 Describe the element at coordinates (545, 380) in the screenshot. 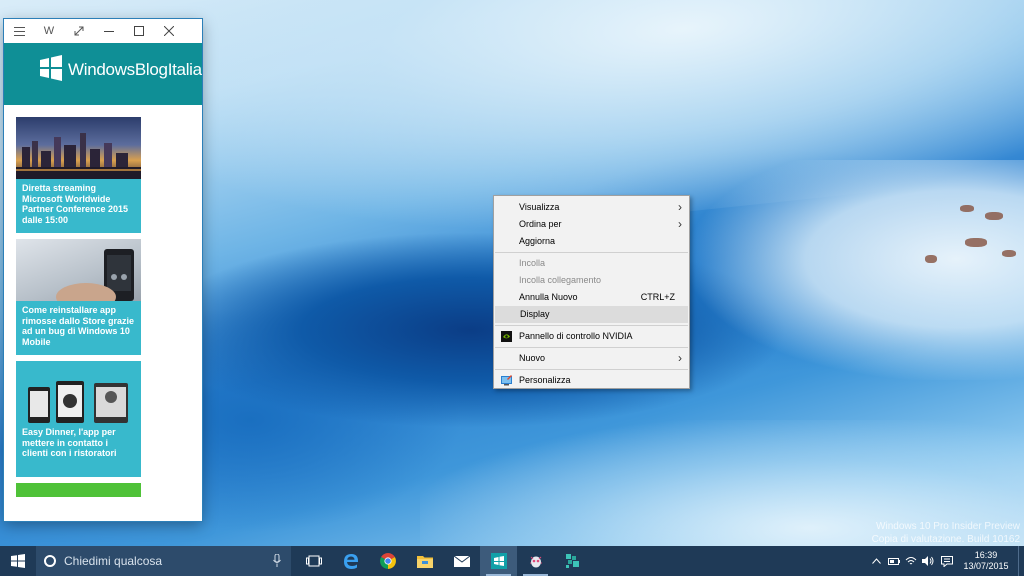

I see `menu-item-label: Personalizza` at that location.